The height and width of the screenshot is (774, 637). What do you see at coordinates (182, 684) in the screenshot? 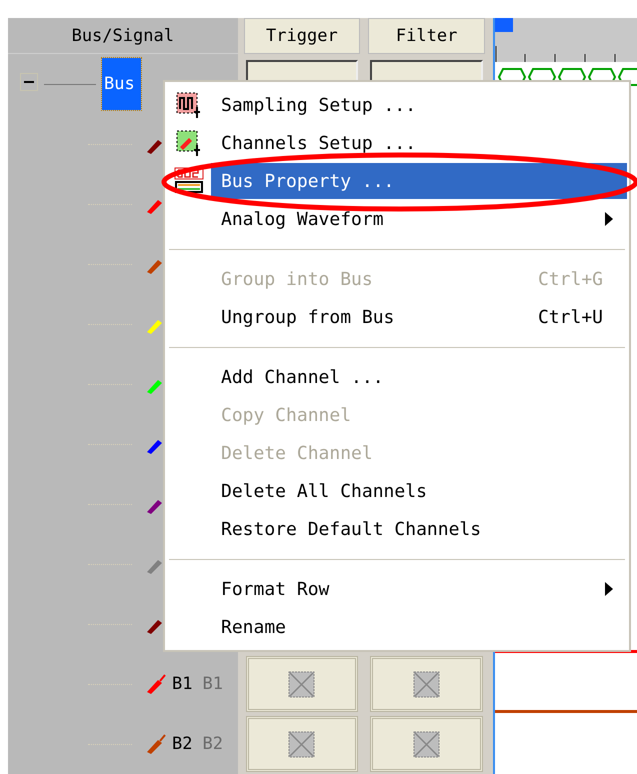
I see `channel-name: B1` at bounding box center [182, 684].